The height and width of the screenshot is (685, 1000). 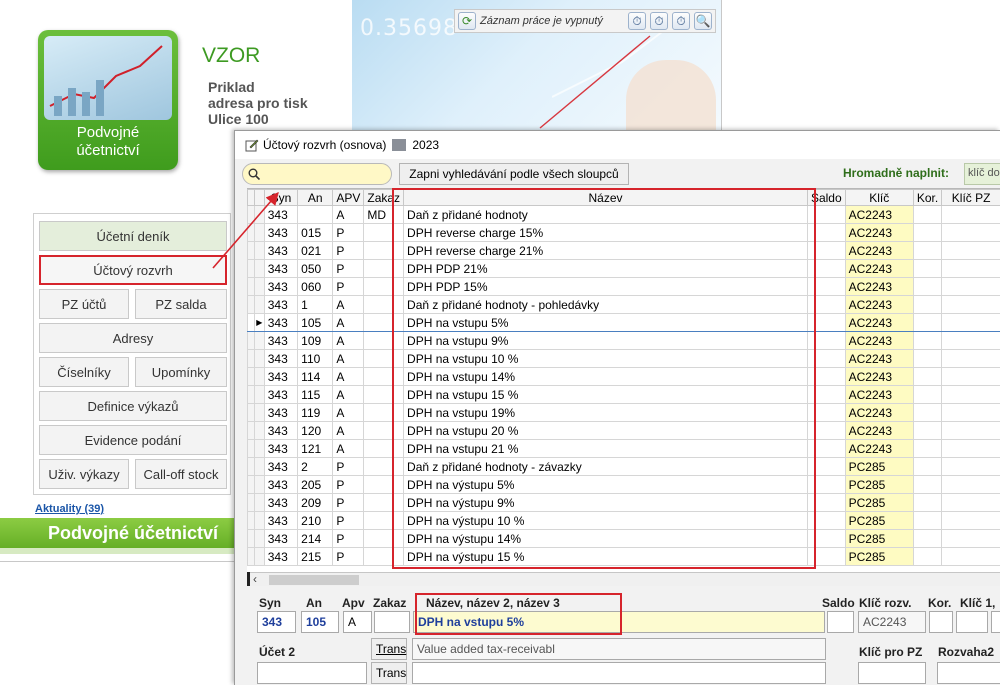 I want to click on field-klic-pz, so click(x=892, y=673).